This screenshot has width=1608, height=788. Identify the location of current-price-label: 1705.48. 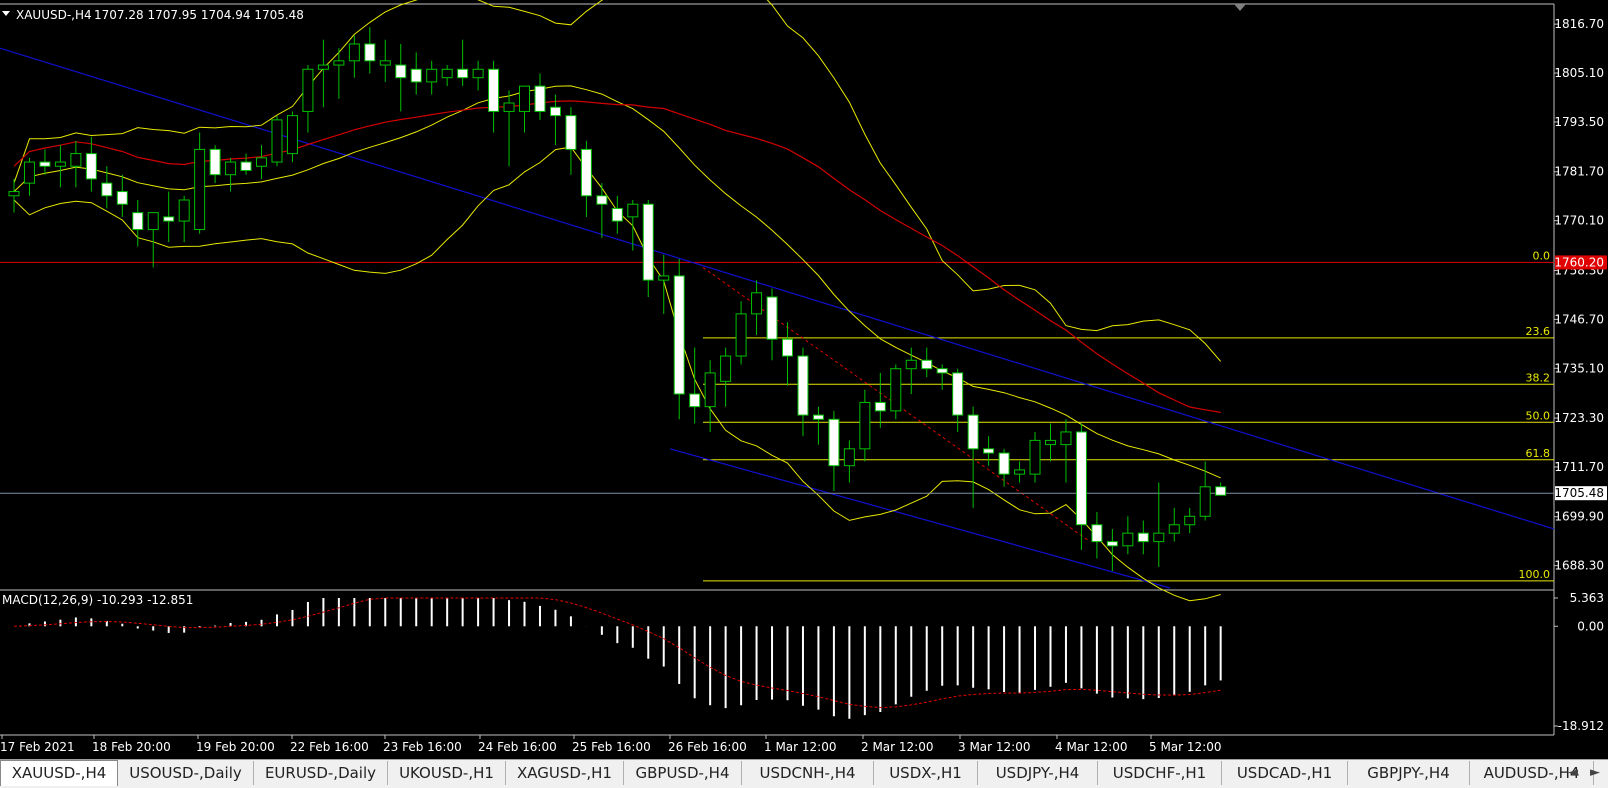
(1579, 493).